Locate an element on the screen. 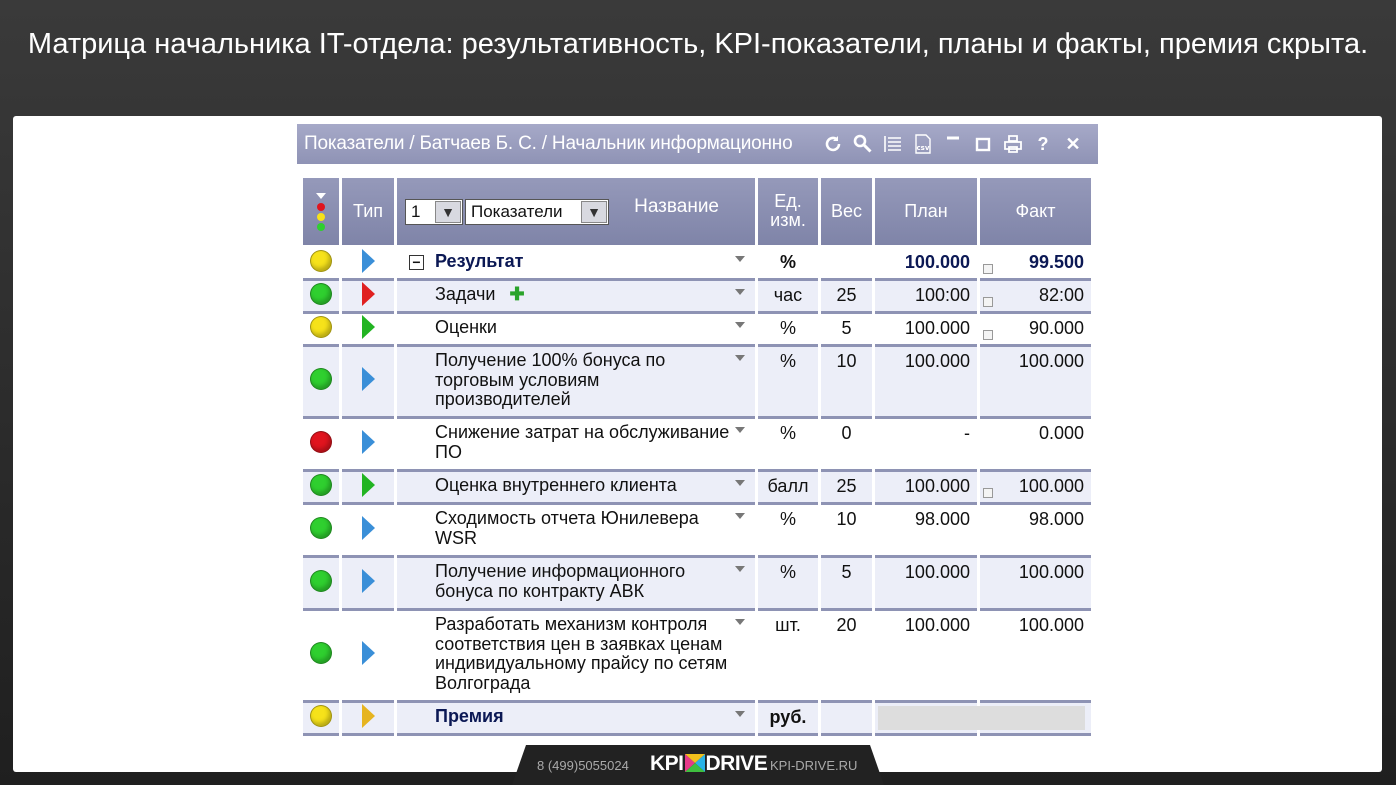  unit-column-header: Ед. изм. is located at coordinates (788, 213).